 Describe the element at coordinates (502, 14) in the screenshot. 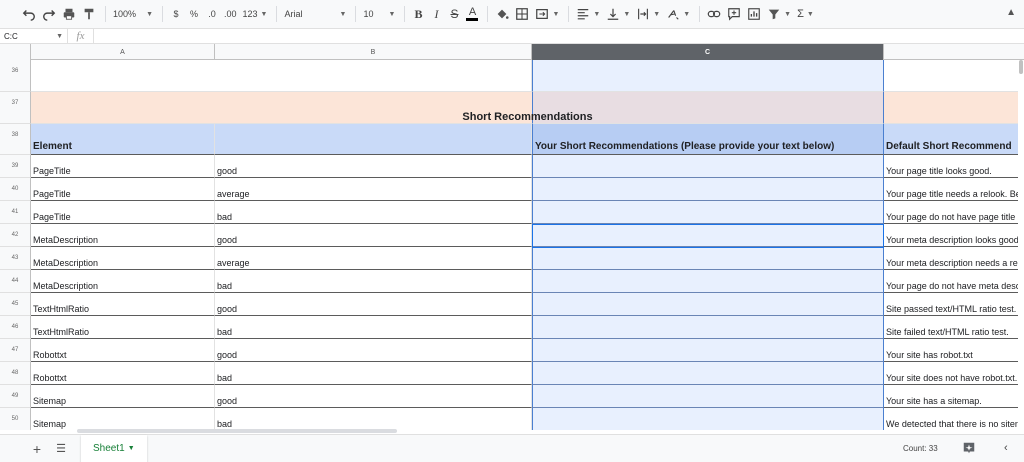

I see `fill-color-icon` at that location.